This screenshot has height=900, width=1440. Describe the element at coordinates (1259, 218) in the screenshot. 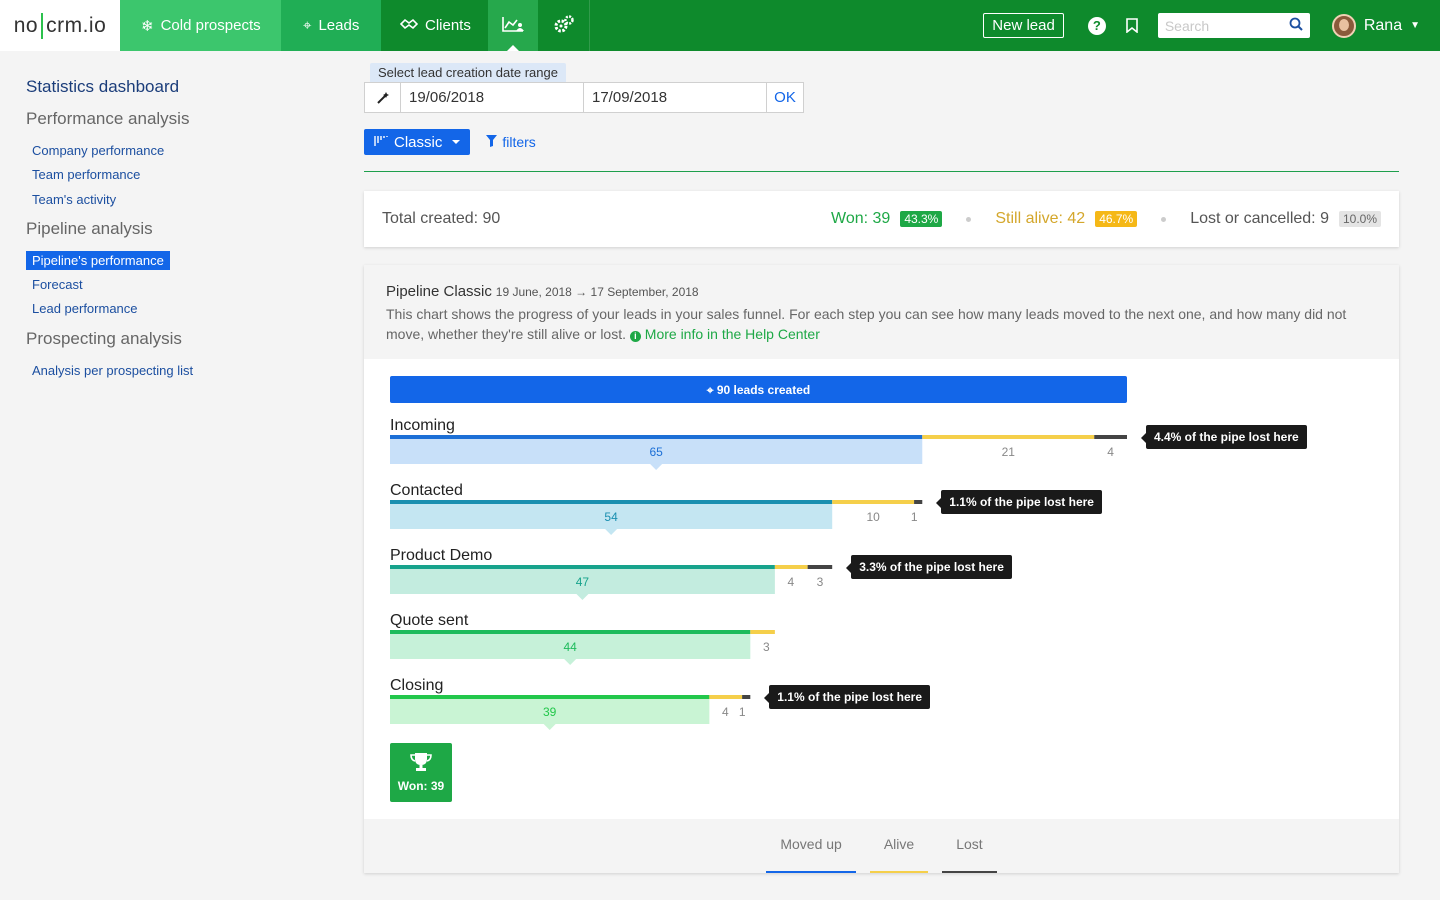

I see `lost-count: Lost or cancelled: 9` at that location.